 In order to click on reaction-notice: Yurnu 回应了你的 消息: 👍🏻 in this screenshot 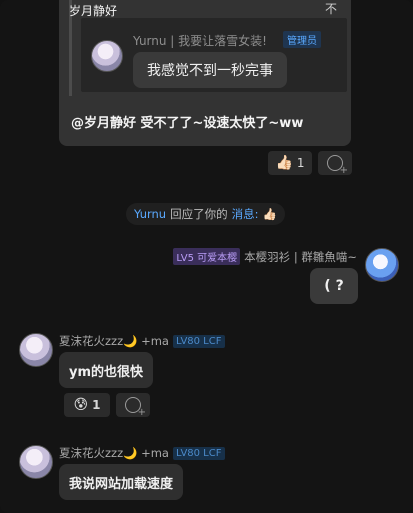, I will do `click(205, 214)`.